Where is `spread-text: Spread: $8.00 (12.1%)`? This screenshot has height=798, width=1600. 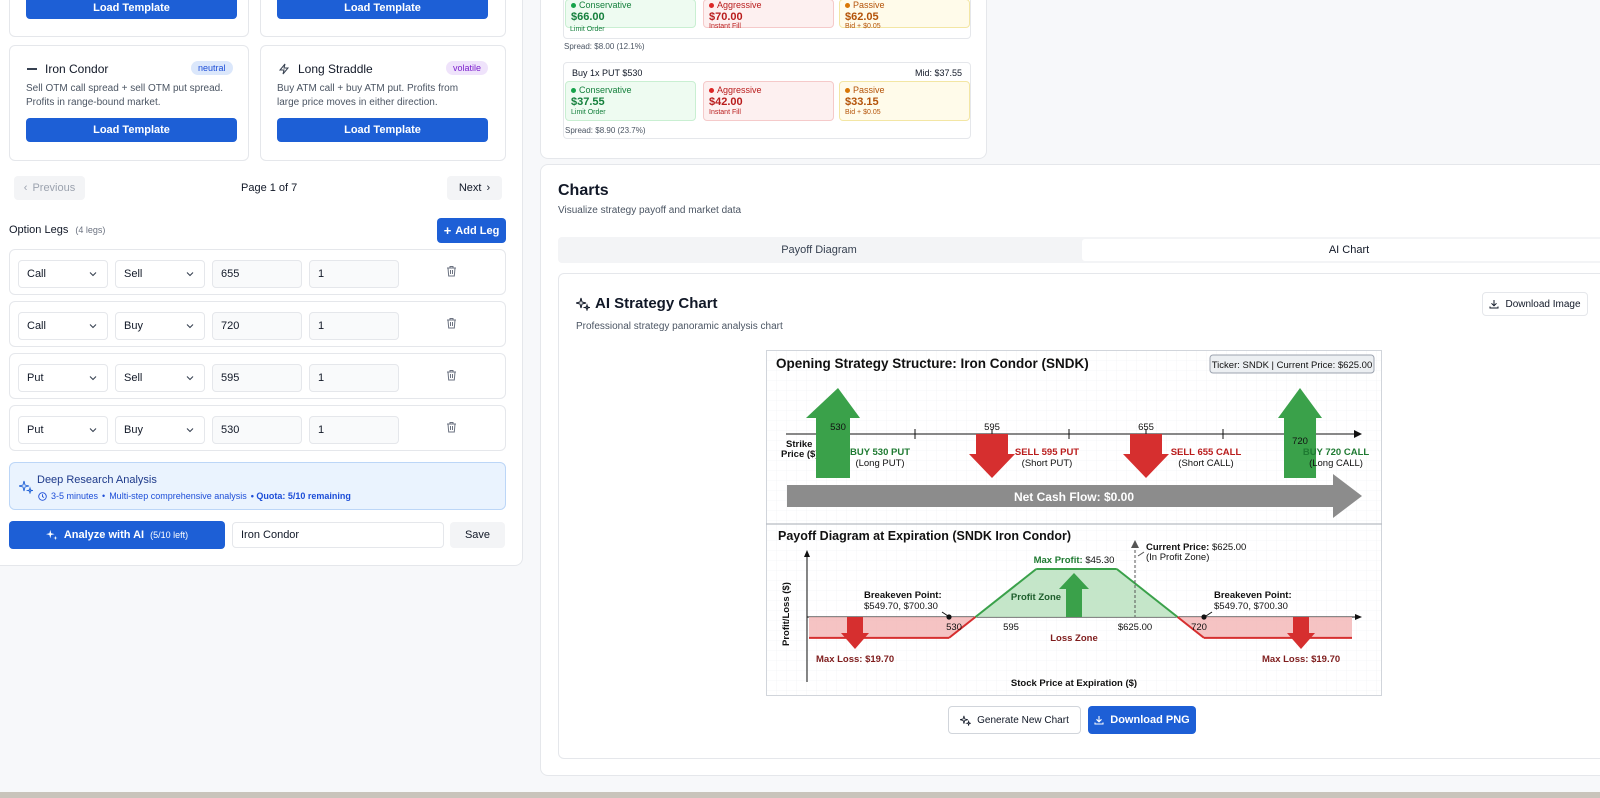 spread-text: Spread: $8.00 (12.1%) is located at coordinates (604, 46).